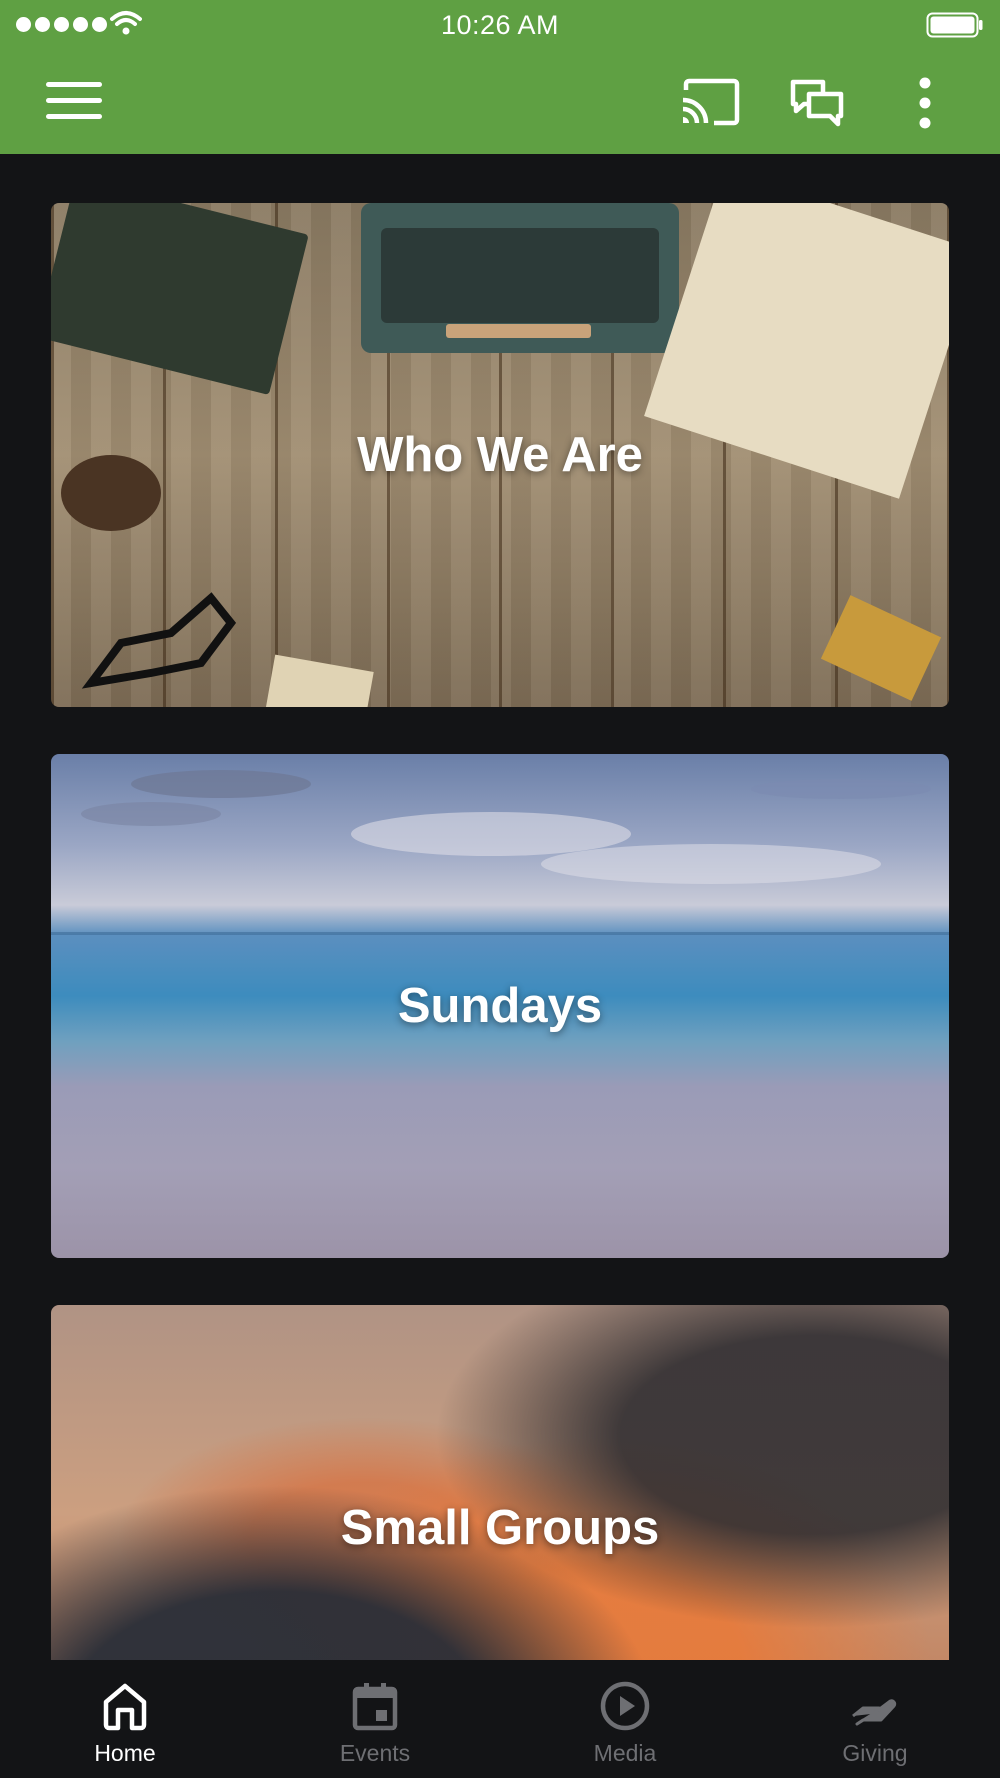 This screenshot has height=1778, width=1000. What do you see at coordinates (500, 1528) in the screenshot?
I see `card-title: Small Groups` at bounding box center [500, 1528].